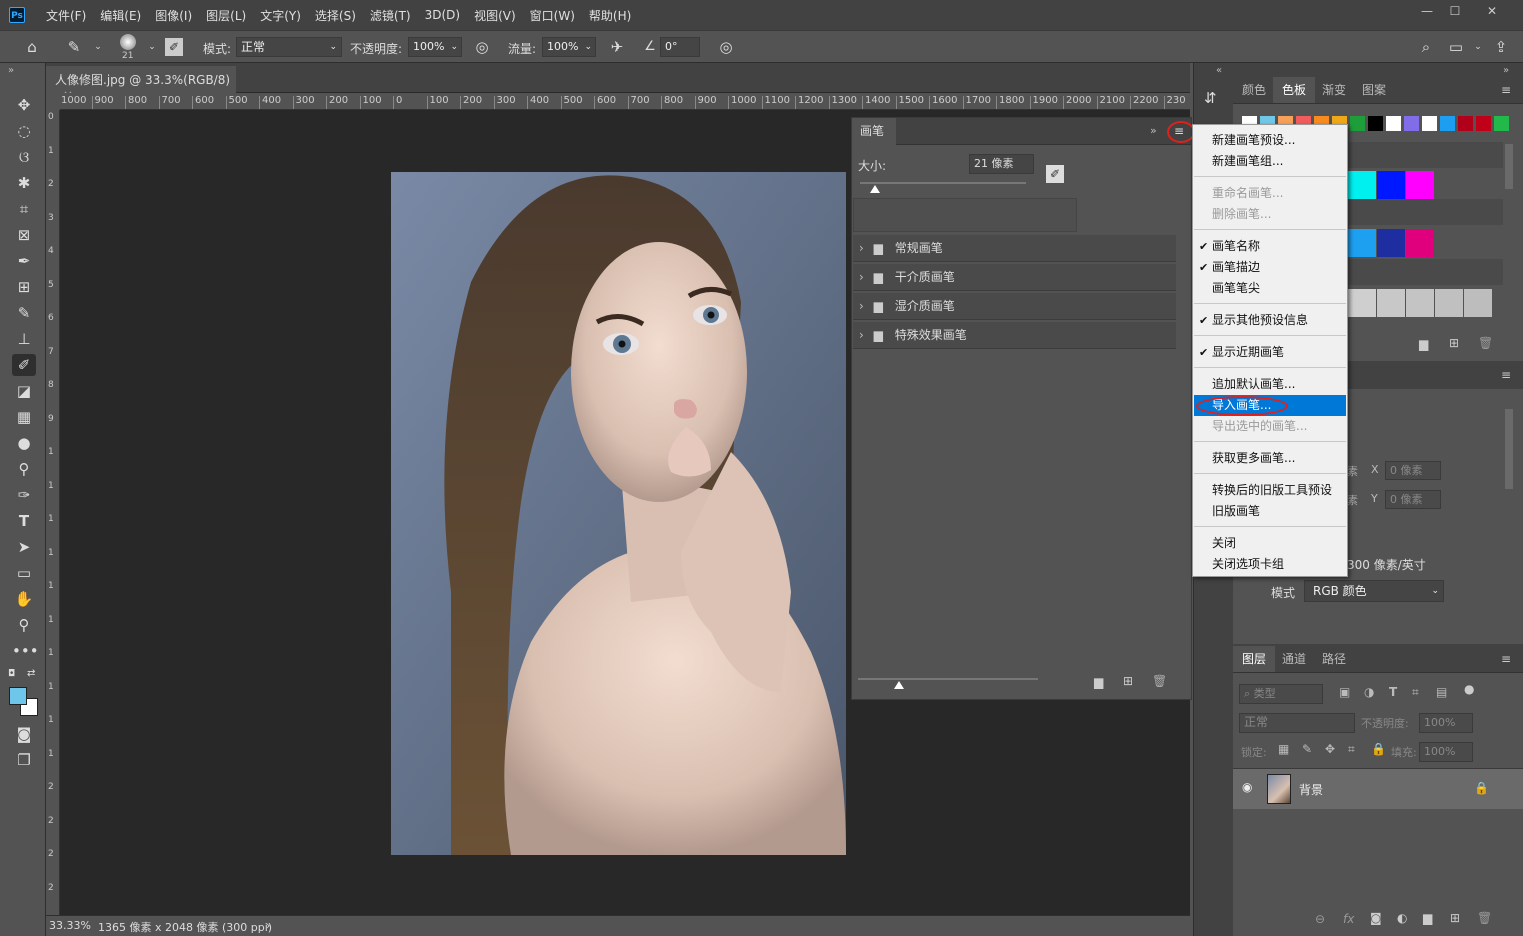 The height and width of the screenshot is (936, 1523). Describe the element at coordinates (1426, 47) in the screenshot. I see `search-icon: ⌕` at that location.